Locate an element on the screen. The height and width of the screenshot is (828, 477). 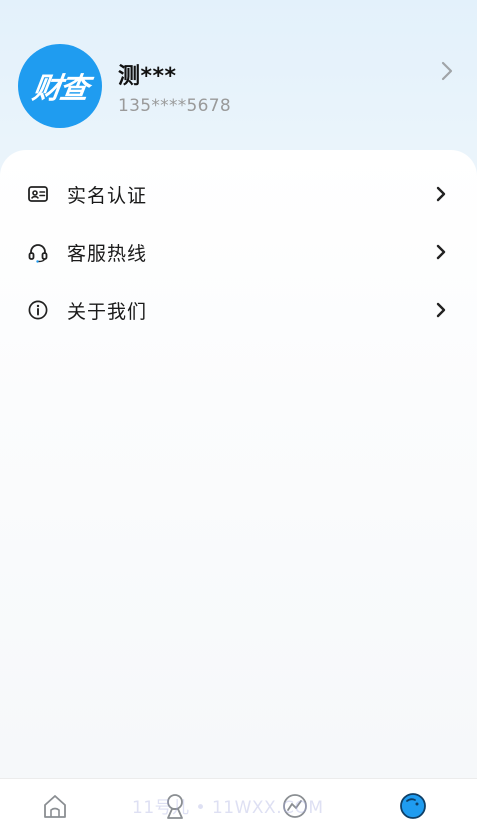
home-icon is located at coordinates (55, 806).